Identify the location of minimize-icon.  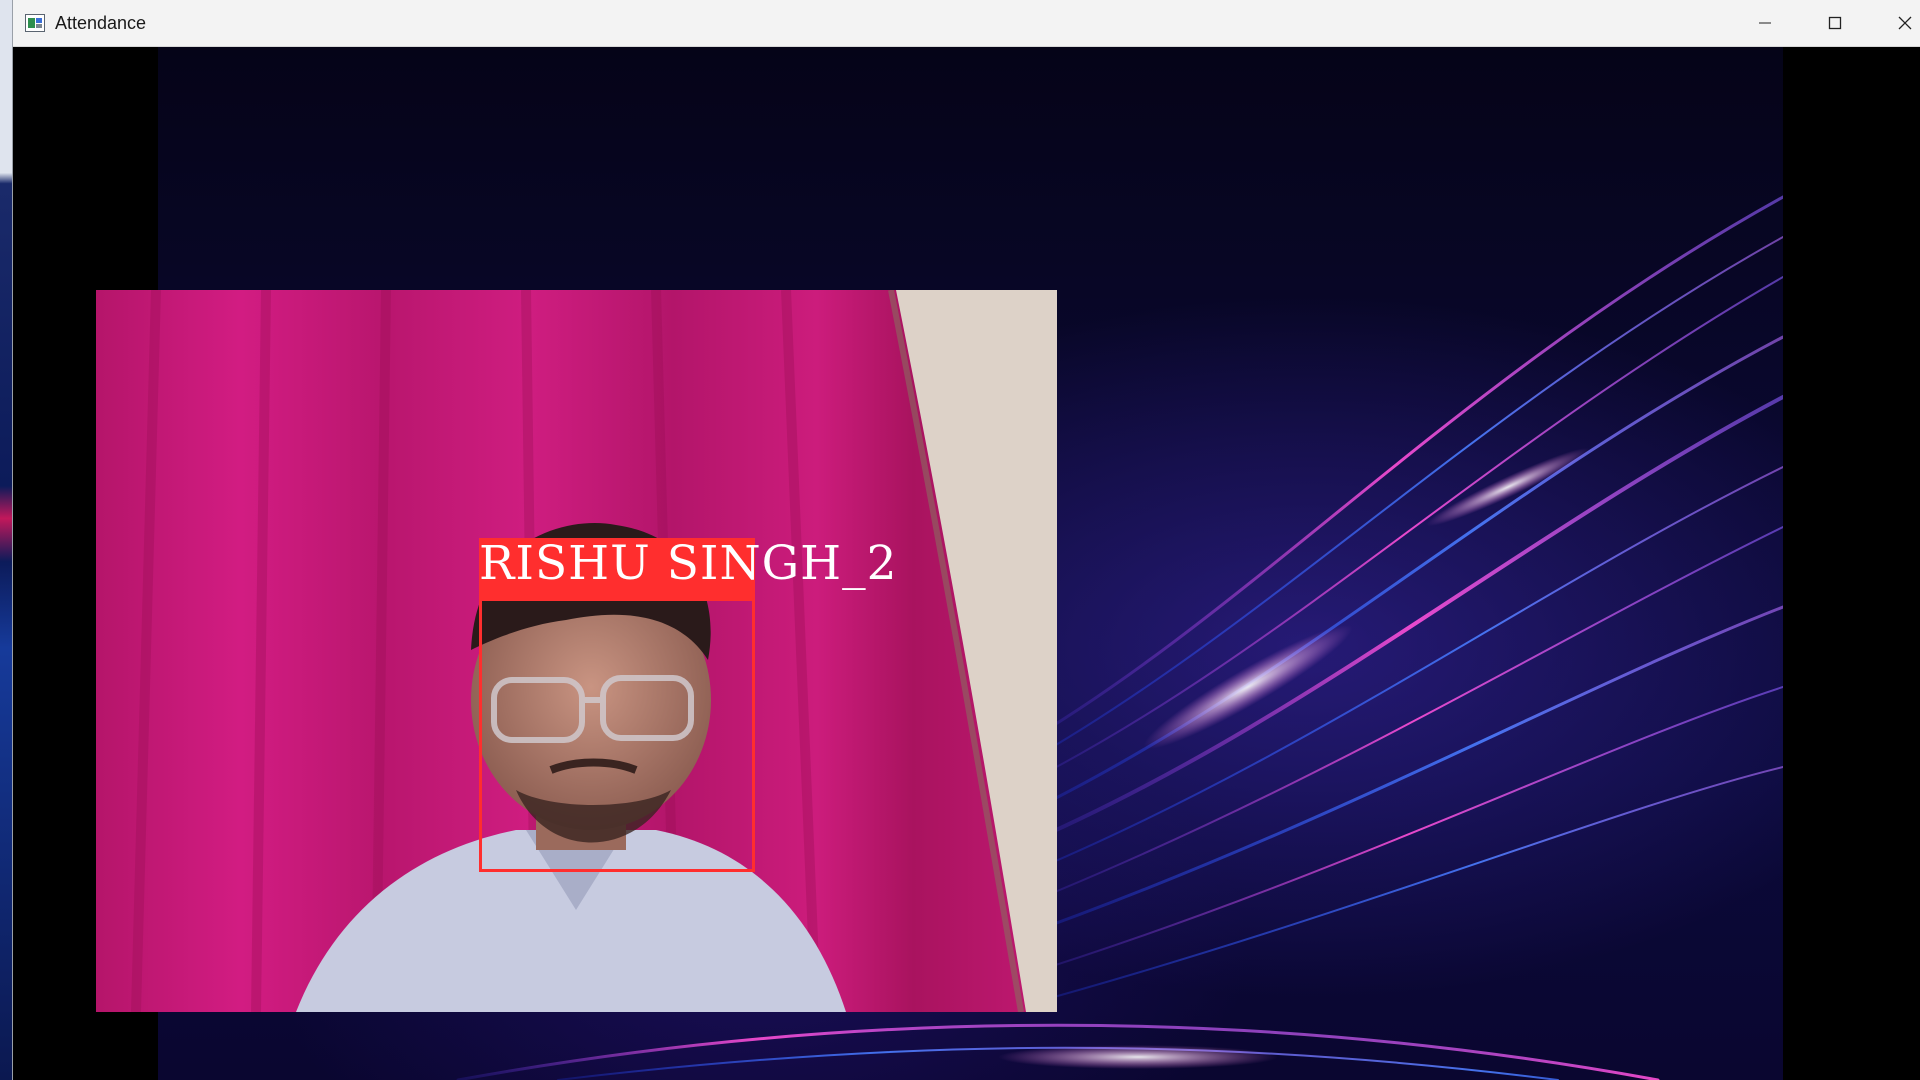
(1765, 23).